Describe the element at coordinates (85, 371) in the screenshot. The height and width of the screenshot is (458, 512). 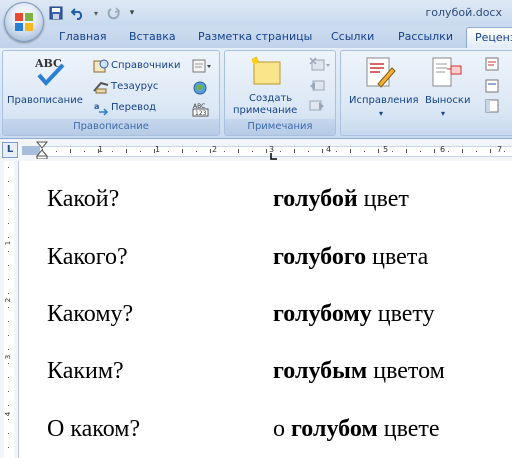
I see `question-text: Каким?` at that location.